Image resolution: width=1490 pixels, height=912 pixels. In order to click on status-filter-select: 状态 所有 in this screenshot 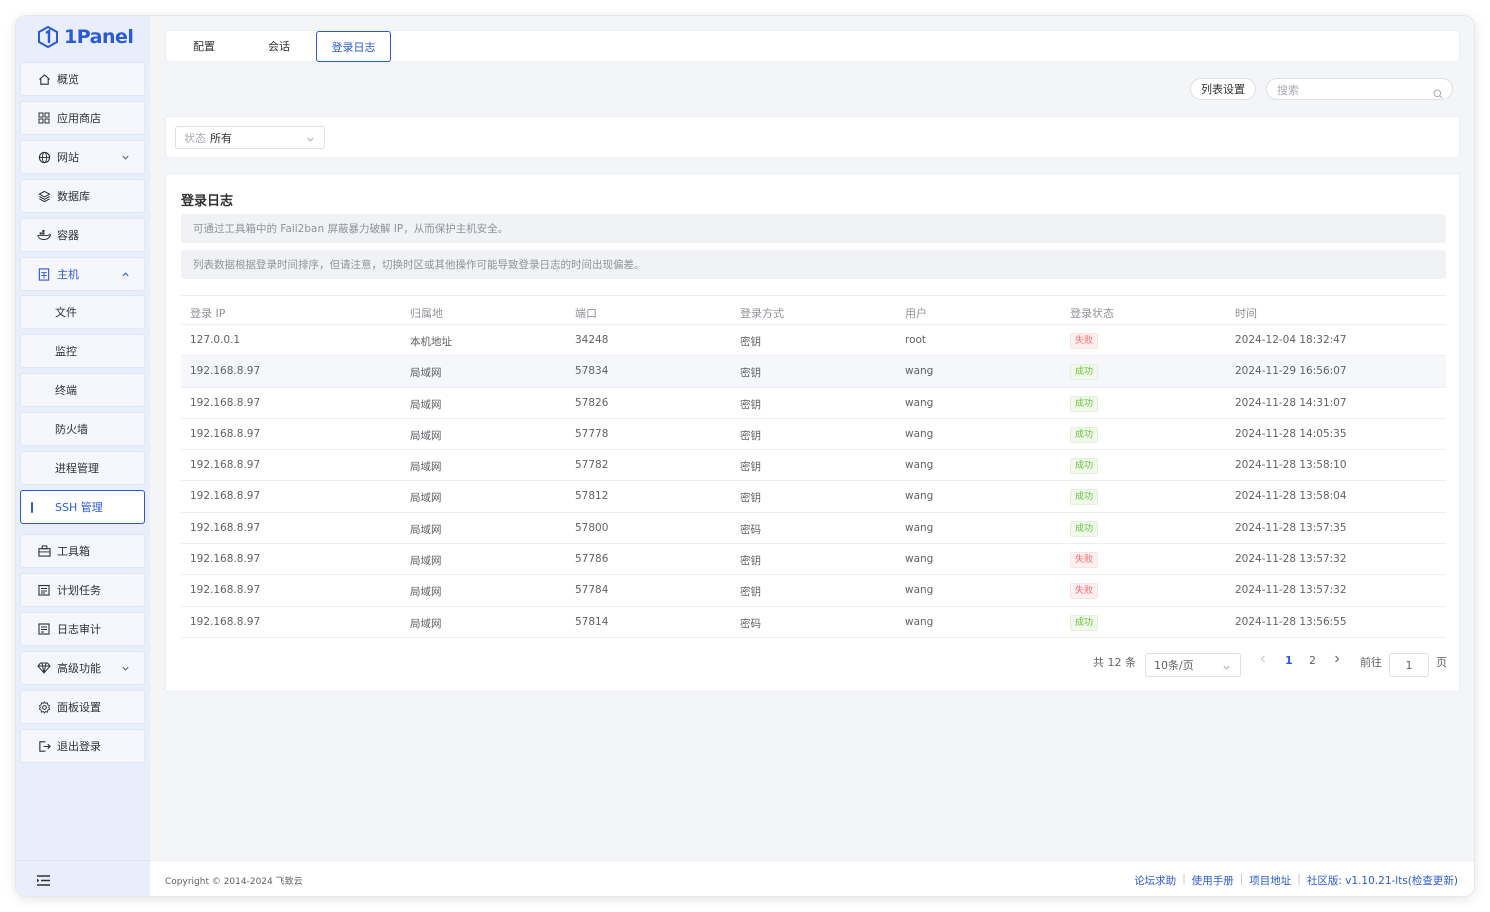, I will do `click(250, 137)`.